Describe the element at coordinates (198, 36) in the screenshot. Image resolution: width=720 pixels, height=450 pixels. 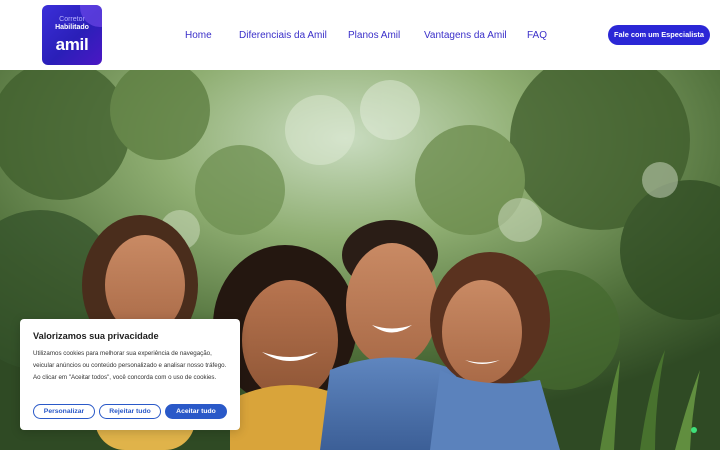
I see `nav-home: Home` at that location.